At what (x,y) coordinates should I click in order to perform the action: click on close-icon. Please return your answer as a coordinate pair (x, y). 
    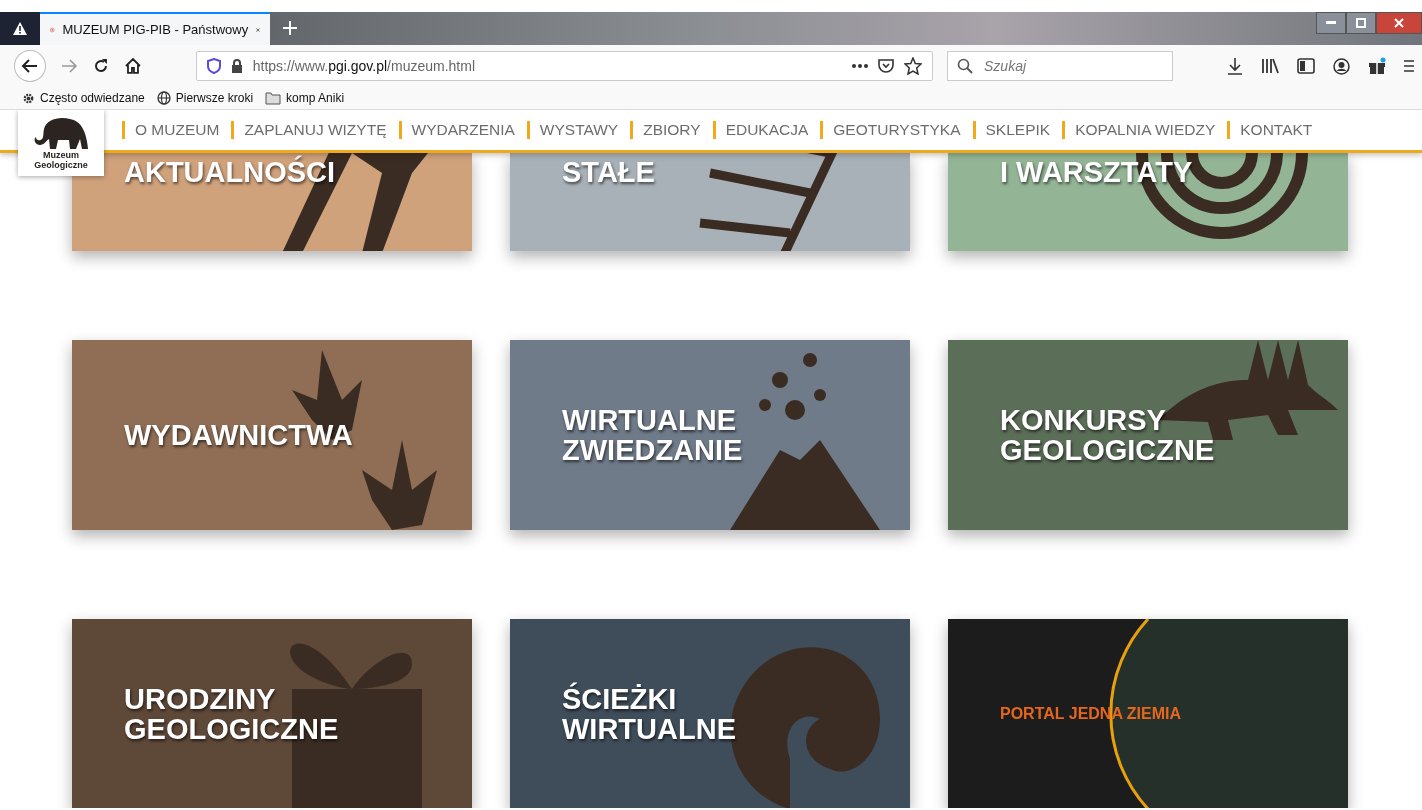
    Looking at the image, I should click on (1399, 23).